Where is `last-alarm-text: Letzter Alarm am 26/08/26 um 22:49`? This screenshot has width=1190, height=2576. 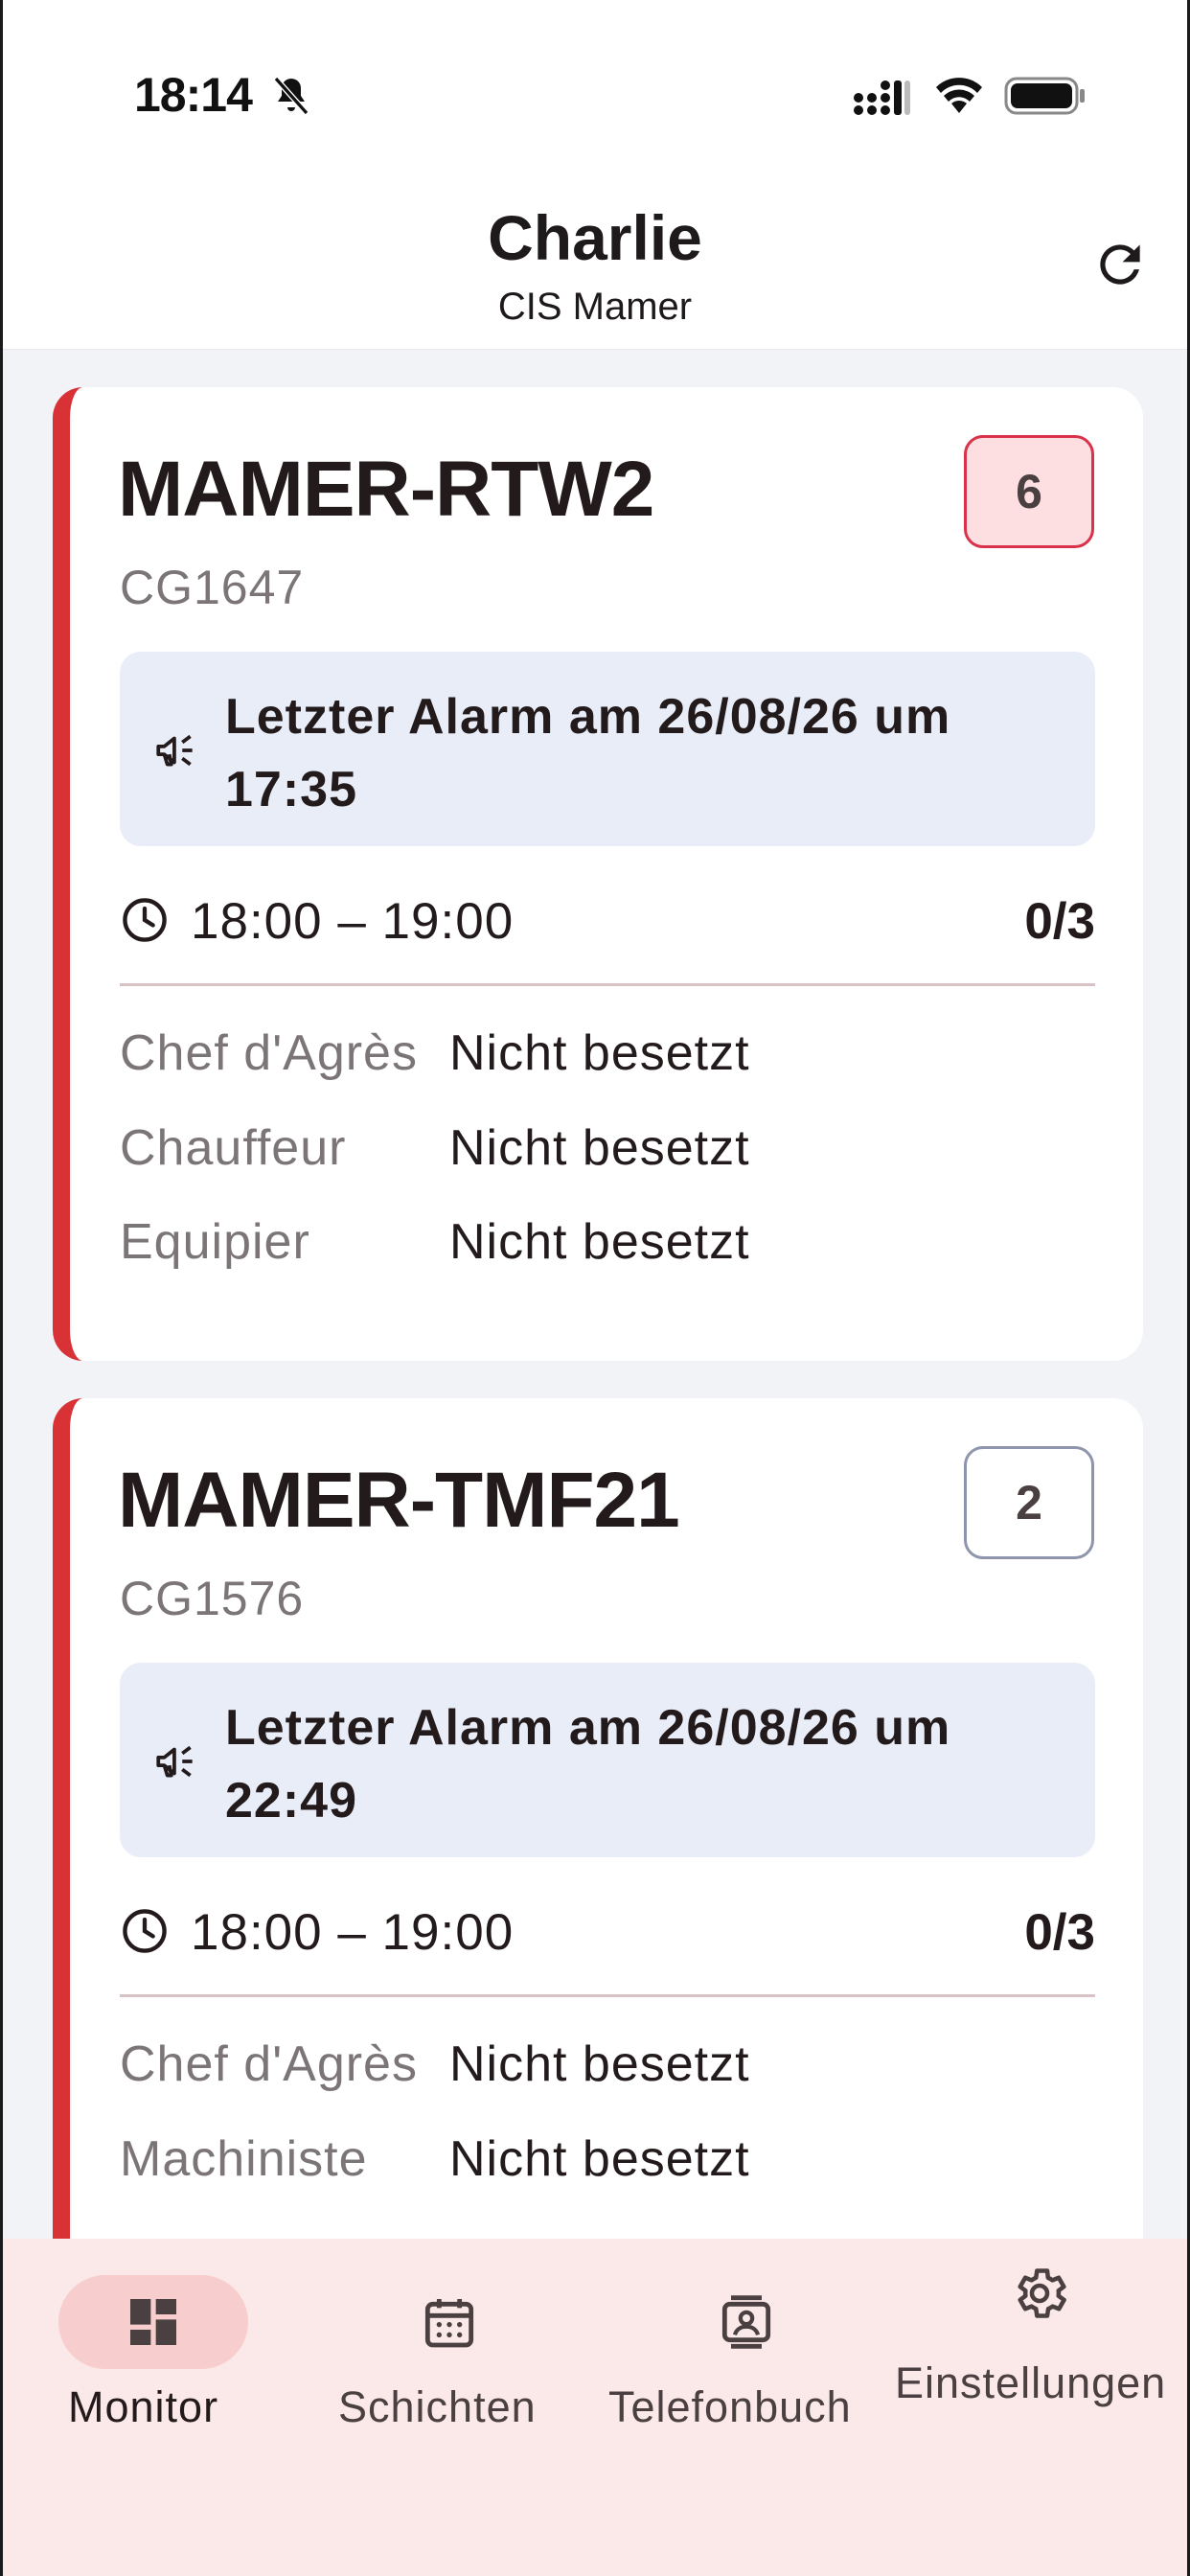 last-alarm-text: Letzter Alarm am 26/08/26 um 22:49 is located at coordinates (588, 1764).